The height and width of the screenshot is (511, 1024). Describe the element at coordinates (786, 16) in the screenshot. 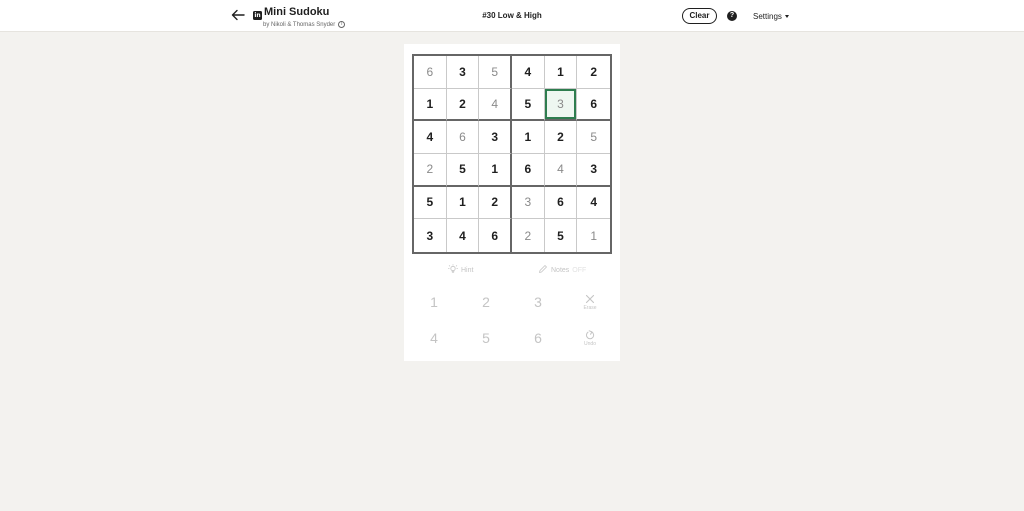

I see `chevron-down-icon` at that location.